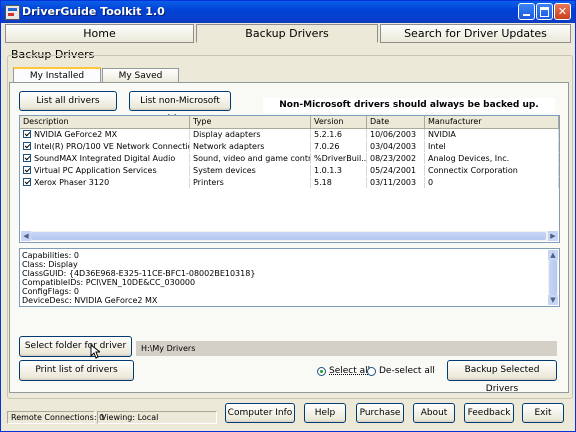  What do you see at coordinates (339, 146) in the screenshot?
I see `cell-version: 7.0.26` at bounding box center [339, 146].